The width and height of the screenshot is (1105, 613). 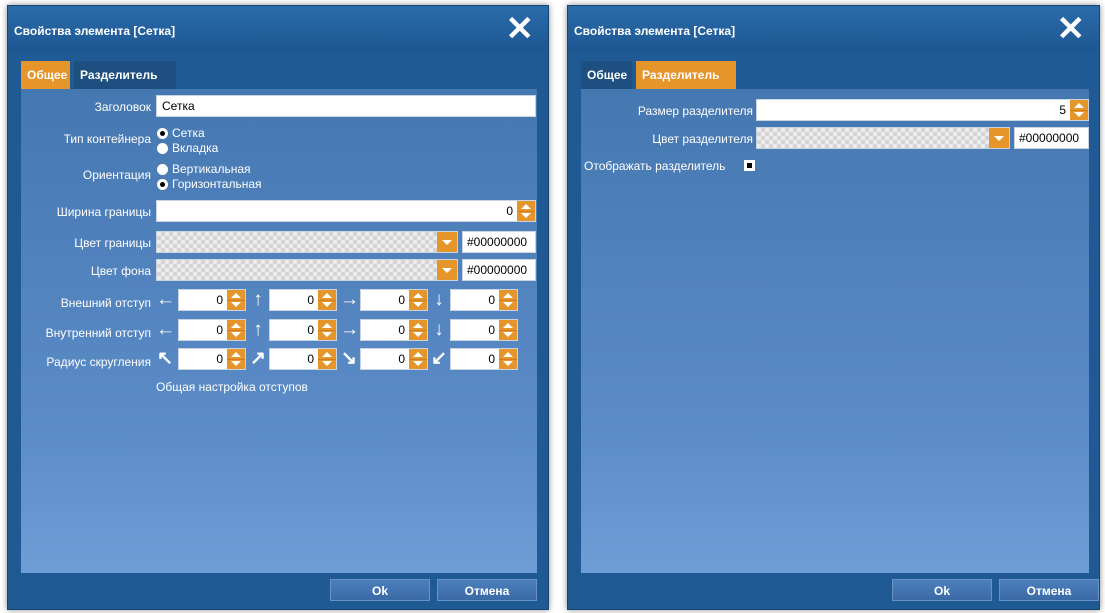 I want to click on container-type-grid-radio, so click(x=162, y=133).